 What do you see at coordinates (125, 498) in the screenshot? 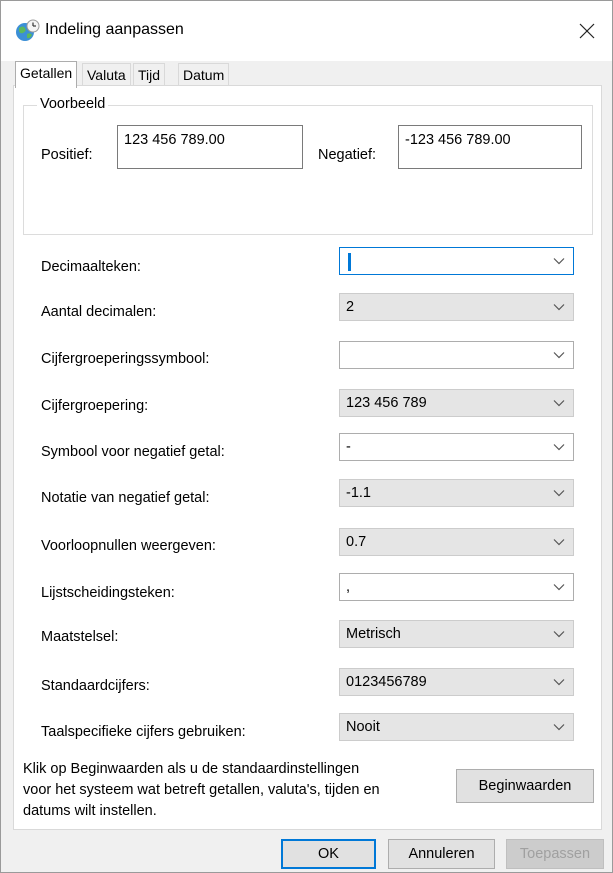
I see `negative-format-label: Notatie van negatief getal:` at bounding box center [125, 498].